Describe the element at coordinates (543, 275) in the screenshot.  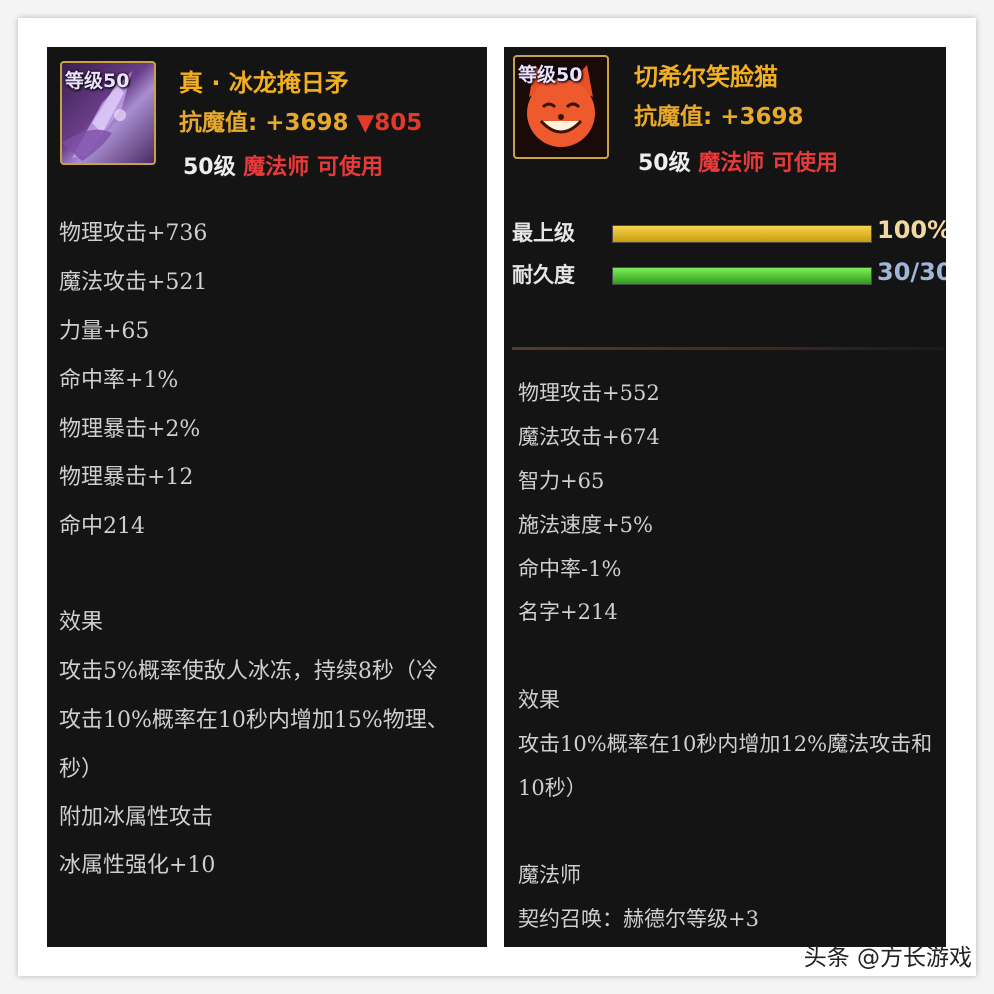
I see `durability-bar-label: 耐久度` at that location.